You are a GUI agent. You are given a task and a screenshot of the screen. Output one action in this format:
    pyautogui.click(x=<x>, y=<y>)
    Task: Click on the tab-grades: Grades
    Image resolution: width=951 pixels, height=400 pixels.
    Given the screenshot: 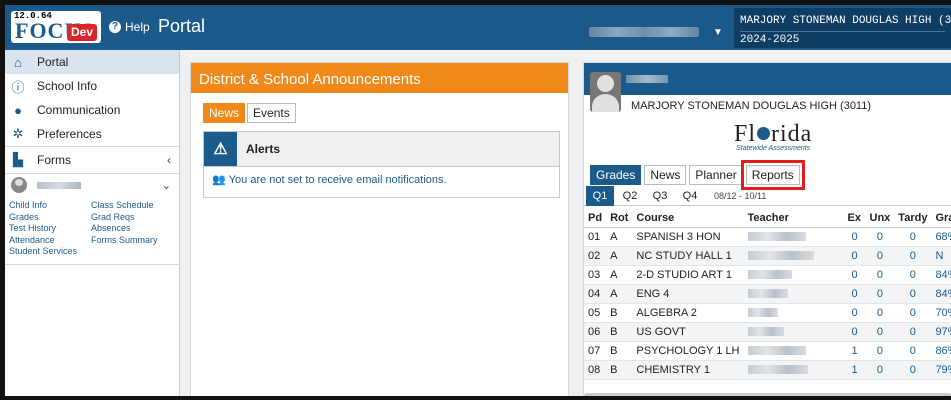 What is the action you would take?
    pyautogui.click(x=616, y=175)
    